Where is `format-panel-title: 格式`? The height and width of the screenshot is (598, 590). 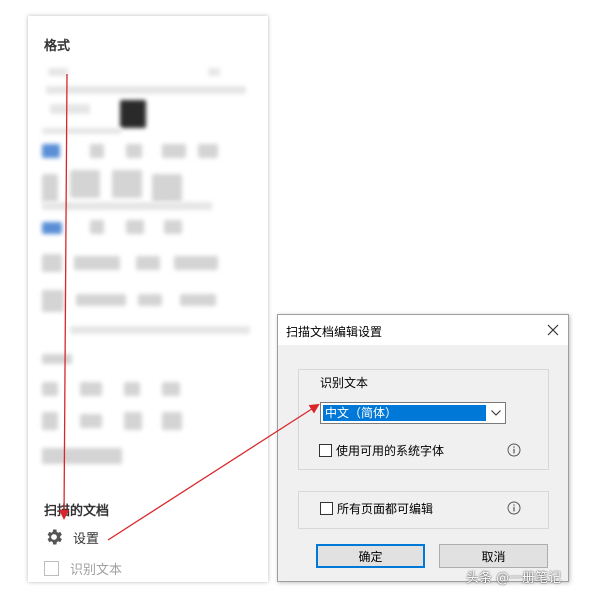 format-panel-title: 格式 is located at coordinates (57, 46).